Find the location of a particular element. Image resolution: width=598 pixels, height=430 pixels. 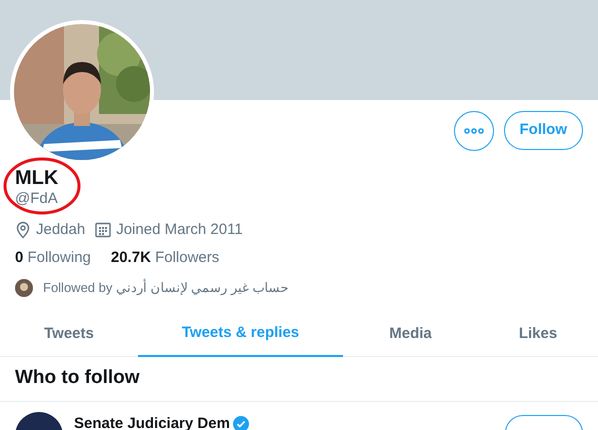

more-icon is located at coordinates (474, 131).